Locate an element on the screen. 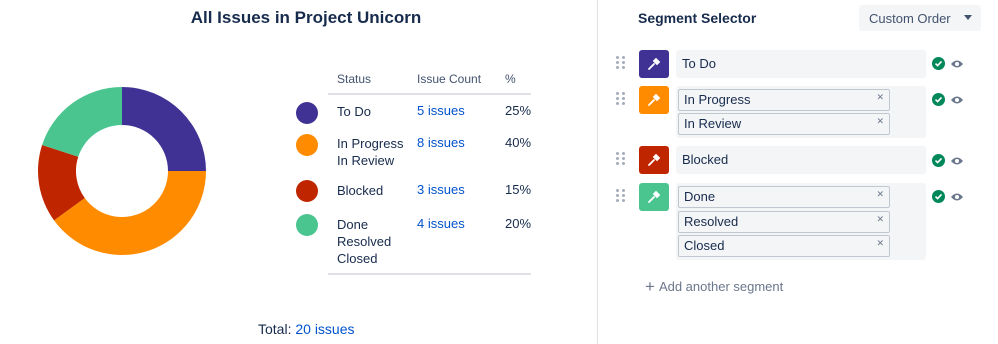 This screenshot has height=344, width=998. legend-count-link: 4 issues is located at coordinates (441, 223).